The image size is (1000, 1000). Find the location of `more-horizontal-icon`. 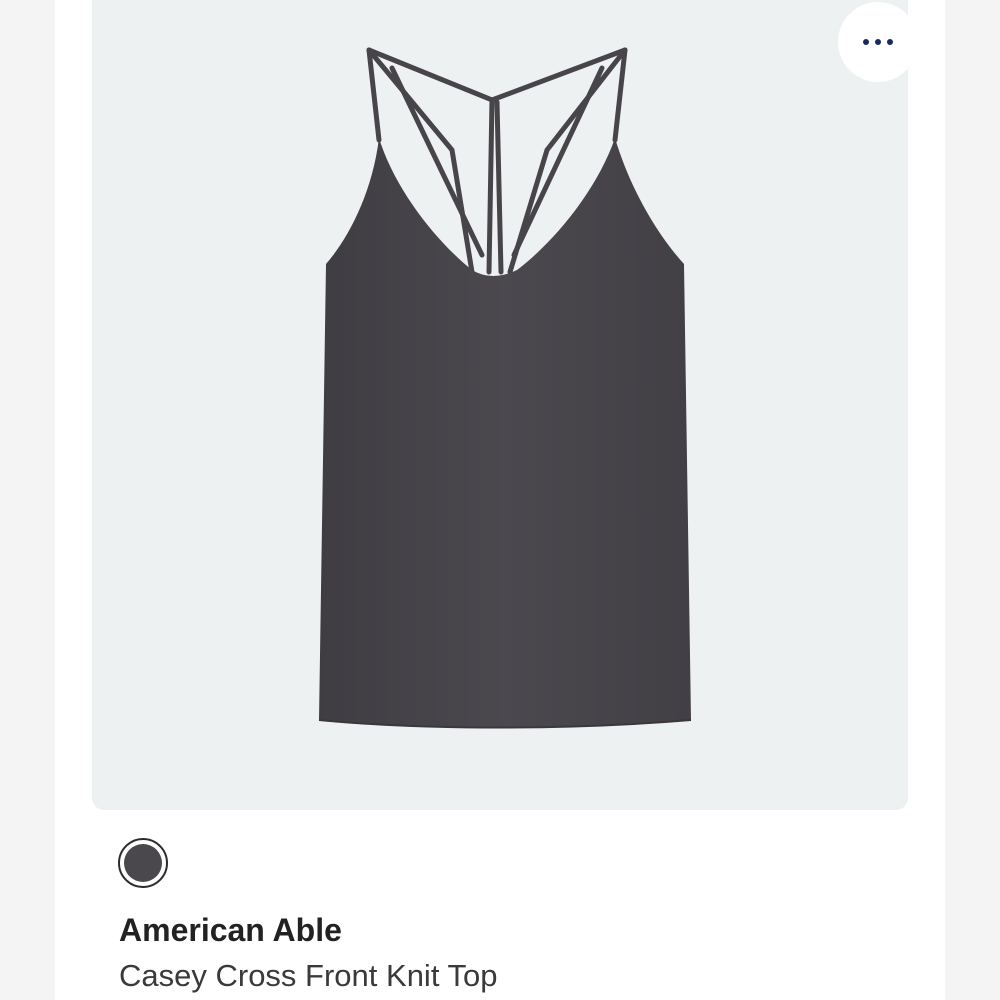

more-horizontal-icon is located at coordinates (878, 42).